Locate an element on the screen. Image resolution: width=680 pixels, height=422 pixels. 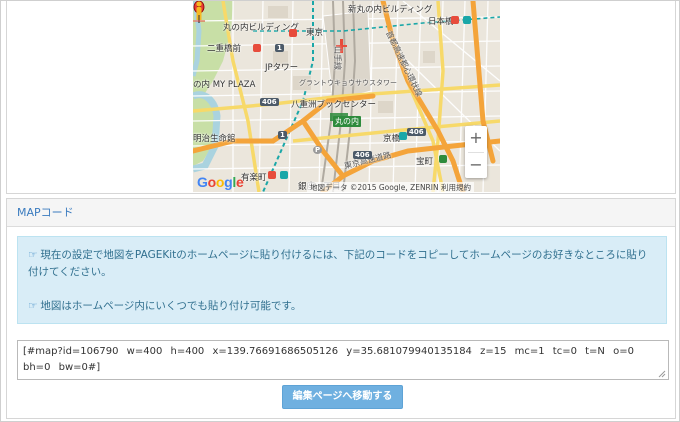
map-label-takaracho: 宝町 is located at coordinates (425, 162).